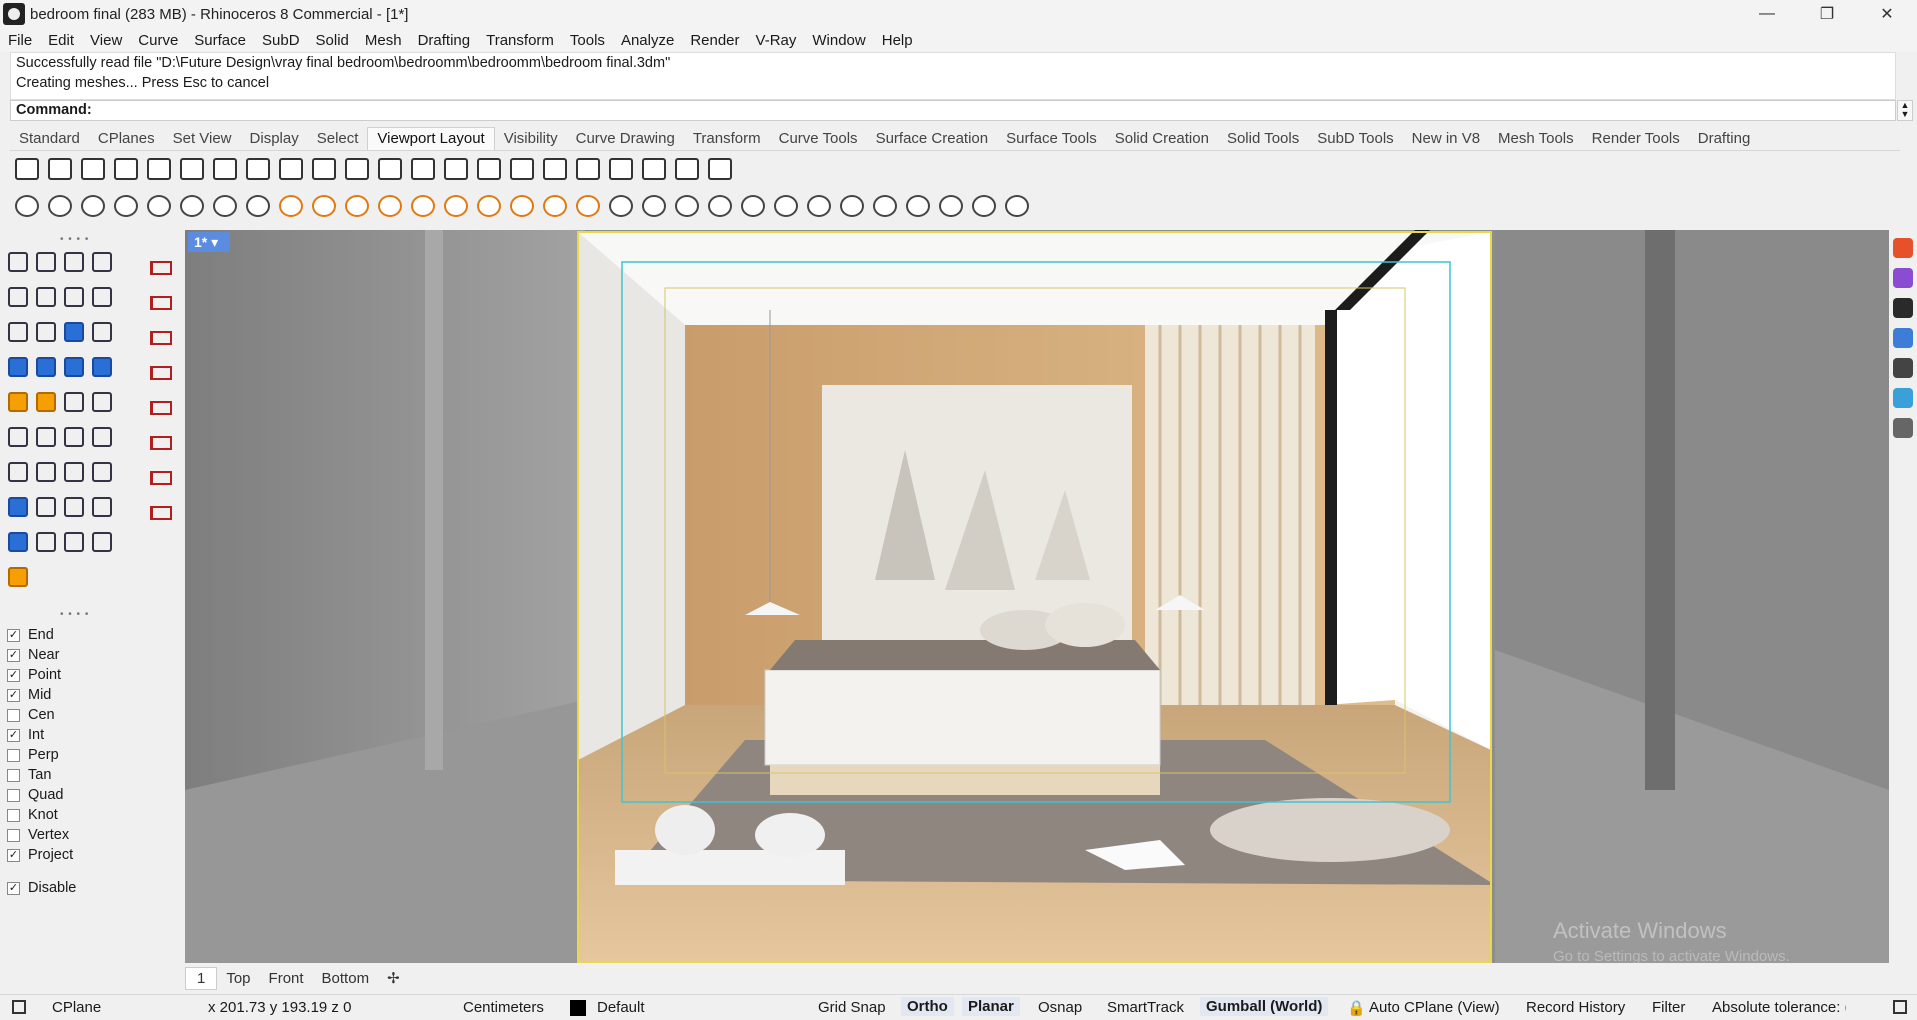 Image resolution: width=1917 pixels, height=1020 pixels. I want to click on distribute-icon, so click(161, 512).